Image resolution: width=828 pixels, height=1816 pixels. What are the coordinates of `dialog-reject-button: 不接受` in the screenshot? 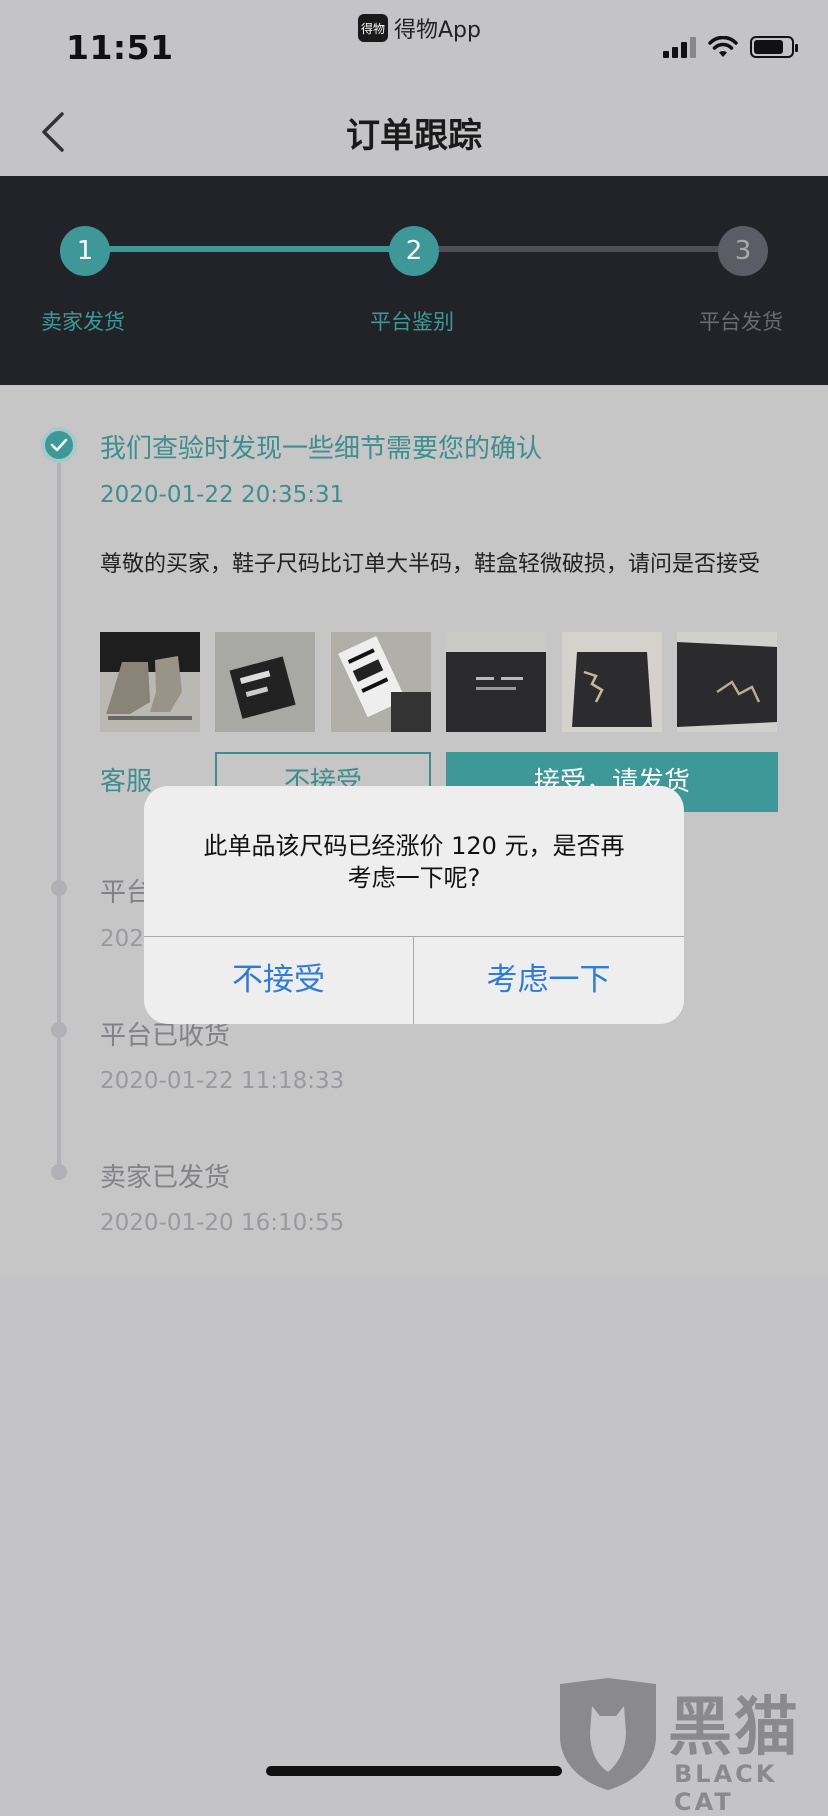 It's located at (278, 980).